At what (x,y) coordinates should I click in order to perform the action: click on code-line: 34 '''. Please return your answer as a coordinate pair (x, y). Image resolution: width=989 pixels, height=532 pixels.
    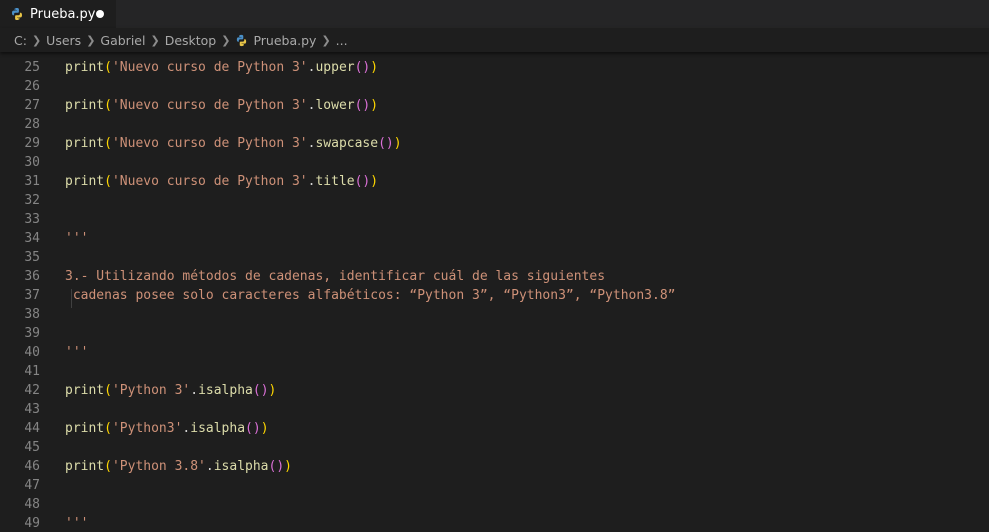
    Looking at the image, I should click on (494, 238).